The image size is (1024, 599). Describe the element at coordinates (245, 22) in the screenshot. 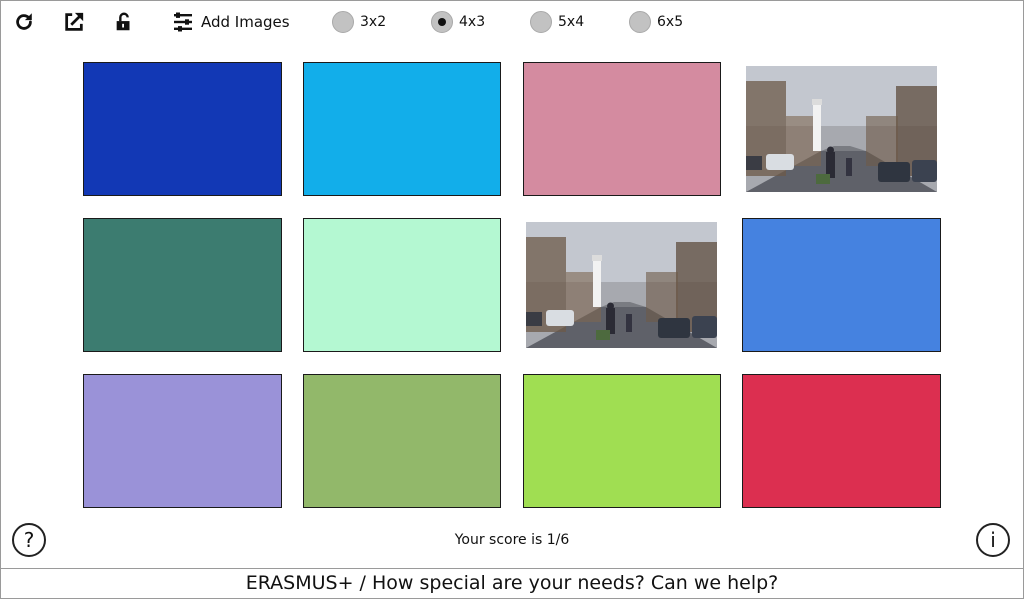

I see `add-images-label: Add Images` at that location.